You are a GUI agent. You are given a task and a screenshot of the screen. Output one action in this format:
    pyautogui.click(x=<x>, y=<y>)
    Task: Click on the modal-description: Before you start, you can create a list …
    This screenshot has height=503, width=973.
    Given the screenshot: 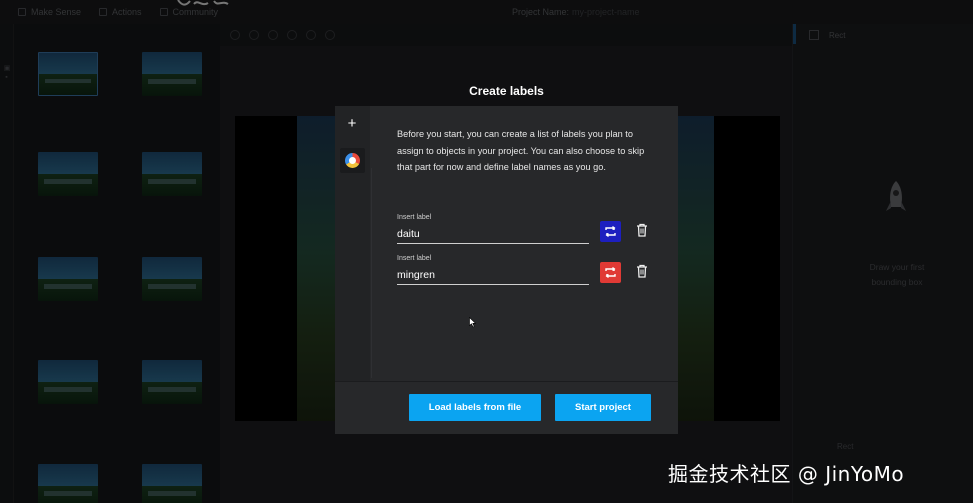 What is the action you would take?
    pyautogui.click(x=521, y=150)
    